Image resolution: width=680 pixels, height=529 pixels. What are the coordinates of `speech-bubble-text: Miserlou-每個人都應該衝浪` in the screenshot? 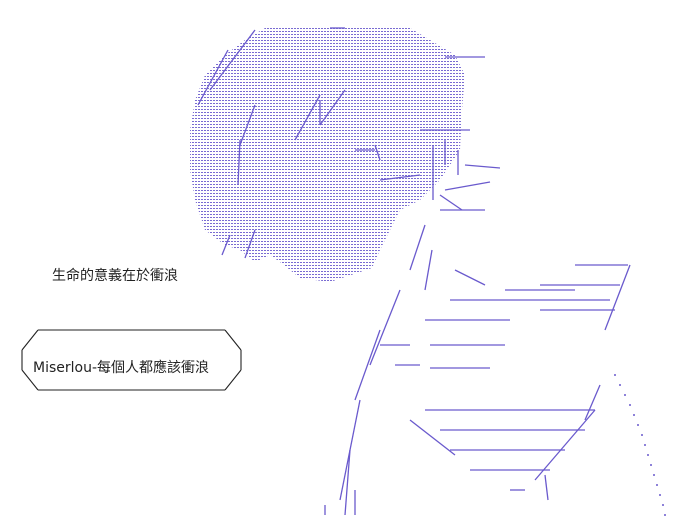 It's located at (121, 368).